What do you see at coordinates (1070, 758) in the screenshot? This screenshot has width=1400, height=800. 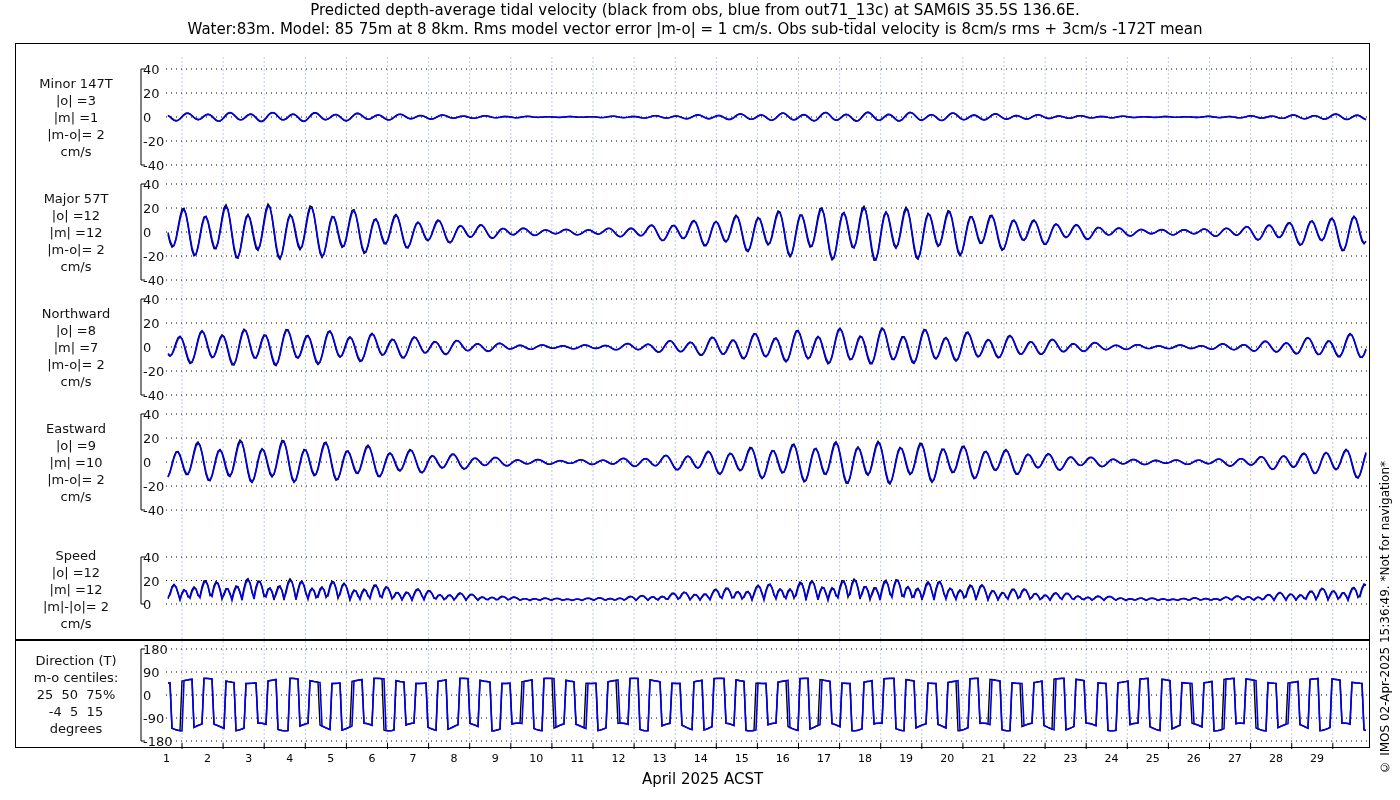 I see `day-label: 23` at bounding box center [1070, 758].